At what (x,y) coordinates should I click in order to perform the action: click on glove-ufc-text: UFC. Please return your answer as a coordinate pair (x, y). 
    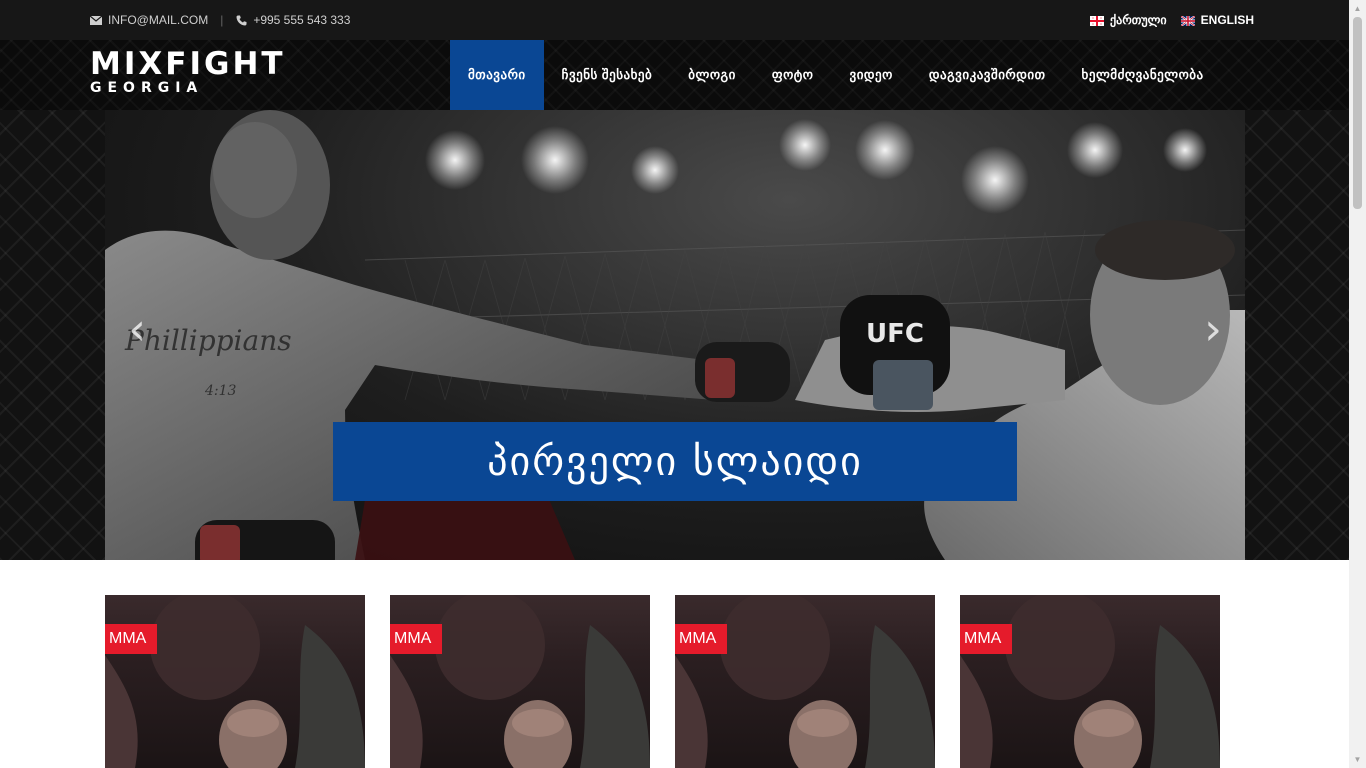
    Looking at the image, I should click on (895, 334).